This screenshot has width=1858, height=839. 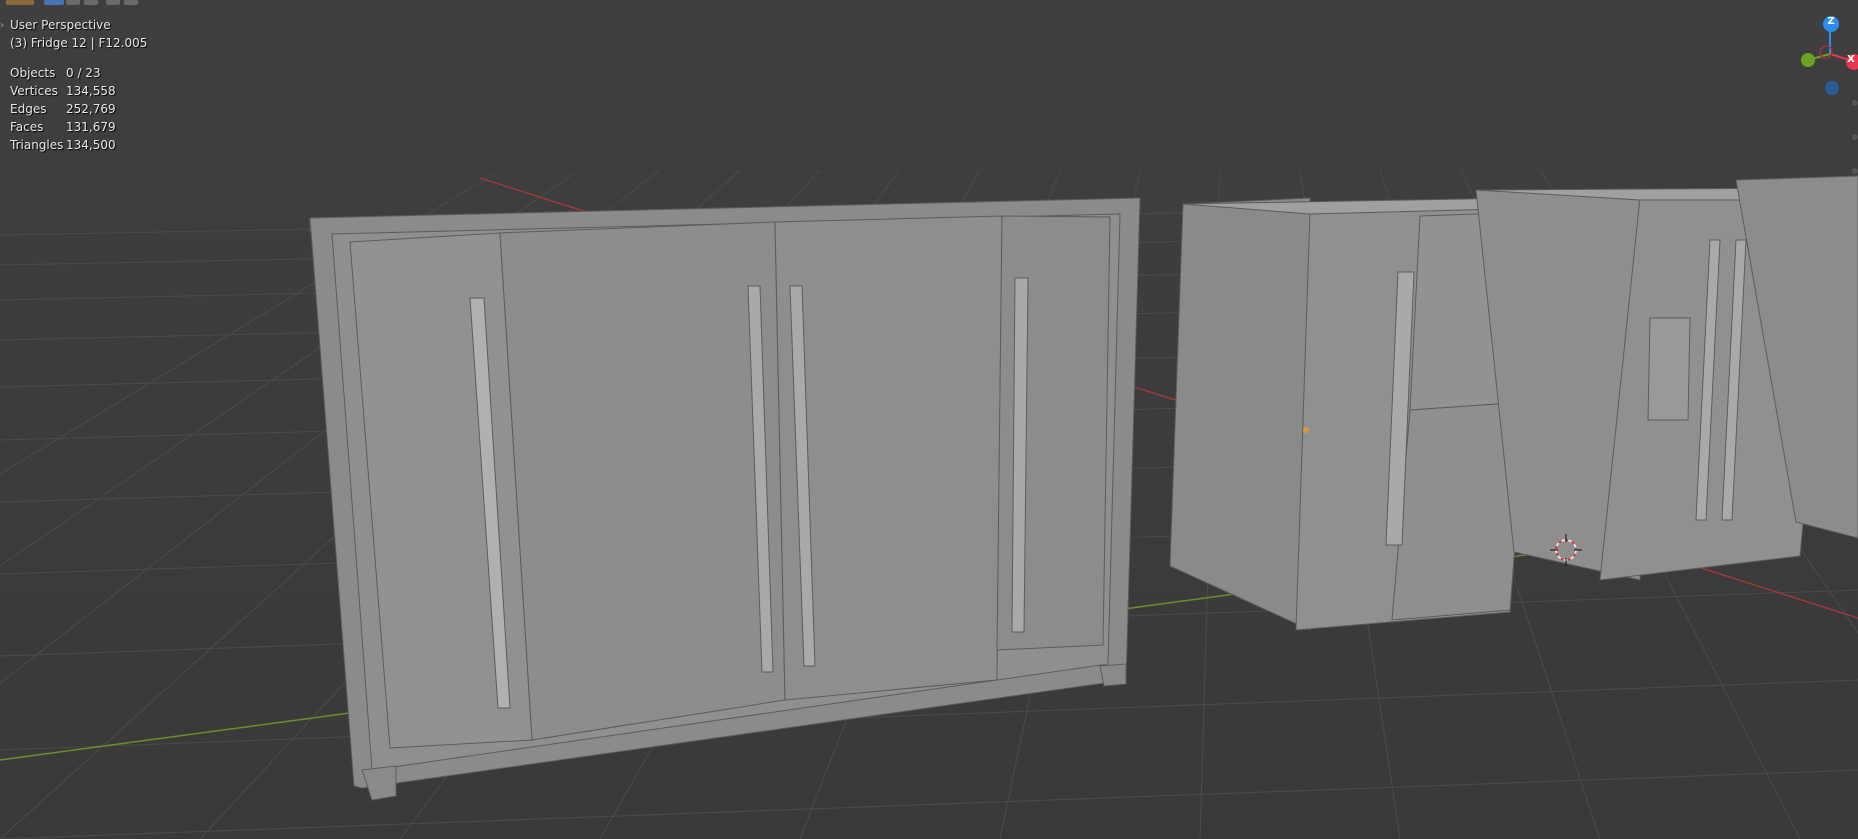 What do you see at coordinates (2, 25) in the screenshot?
I see `expand-arrow-icon: ›` at bounding box center [2, 25].